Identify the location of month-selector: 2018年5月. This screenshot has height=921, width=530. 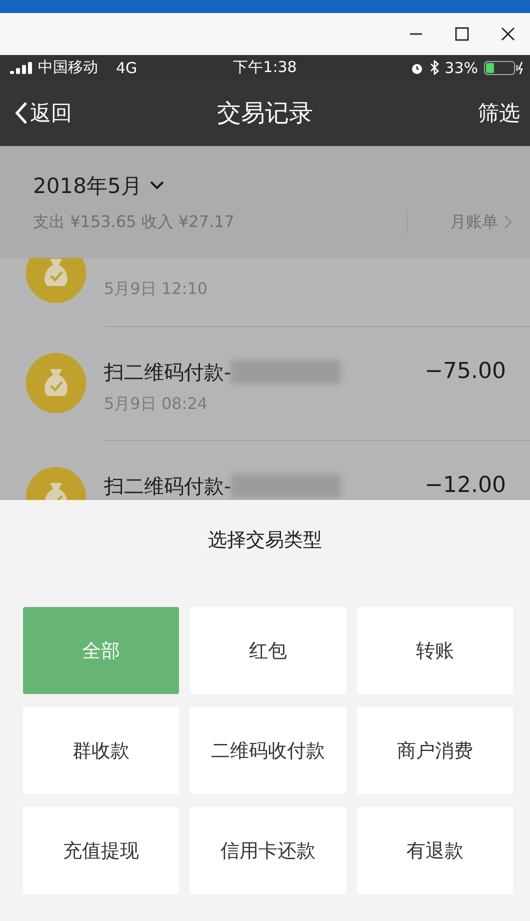
(98, 186).